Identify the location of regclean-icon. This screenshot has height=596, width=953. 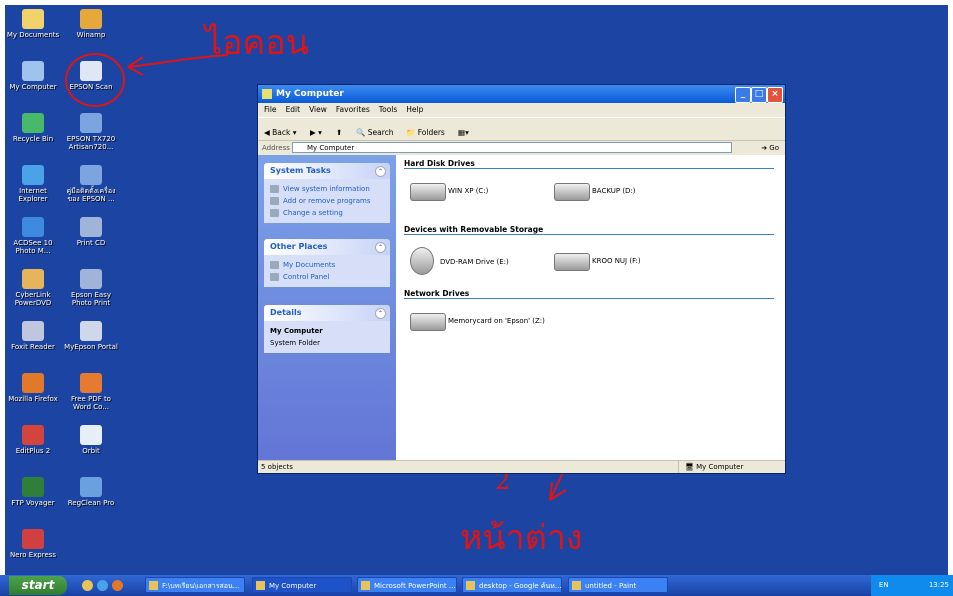
(91, 487).